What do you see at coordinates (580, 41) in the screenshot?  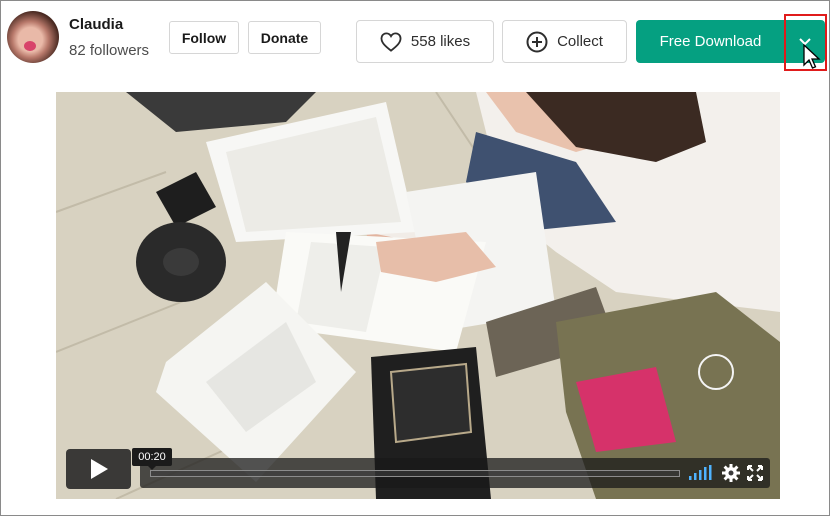 I see `collect-label: Collect` at bounding box center [580, 41].